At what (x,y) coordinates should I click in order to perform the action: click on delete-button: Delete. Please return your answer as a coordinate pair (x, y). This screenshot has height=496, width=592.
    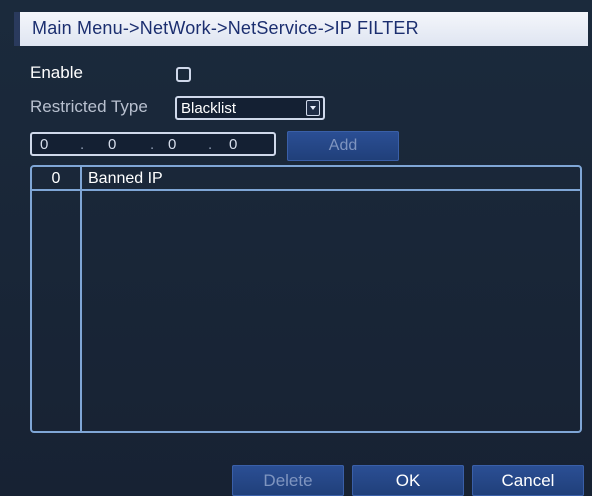
    Looking at the image, I should click on (288, 480).